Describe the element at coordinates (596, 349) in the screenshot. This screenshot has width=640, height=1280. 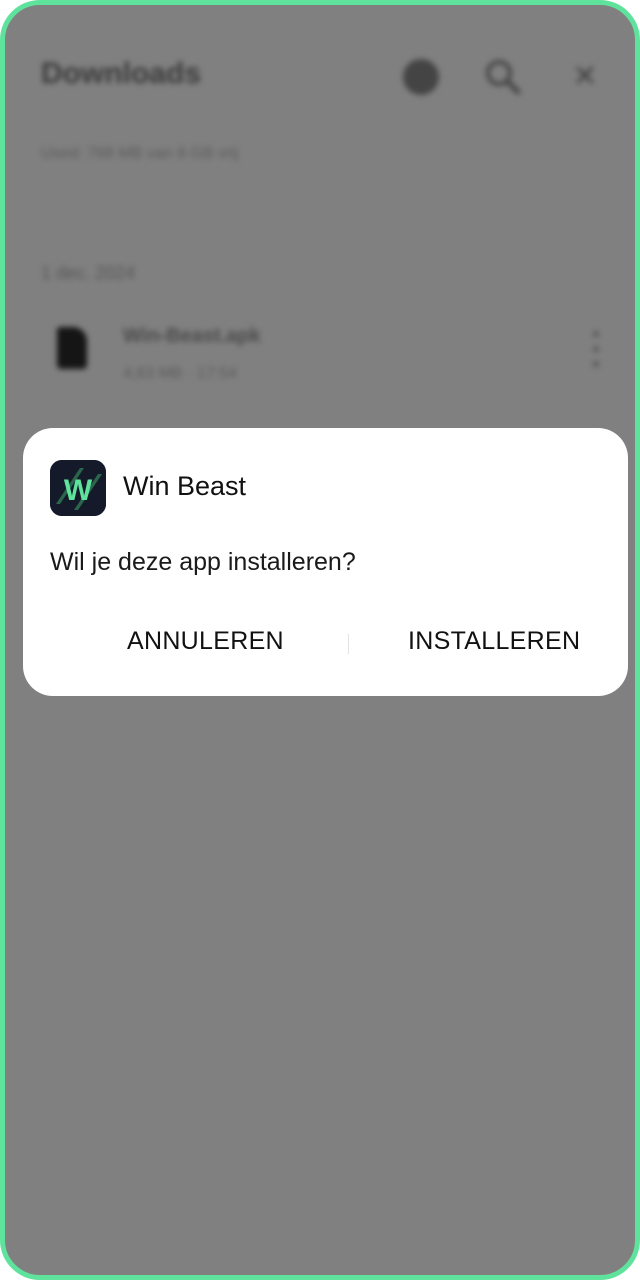
I see `more-icon` at that location.